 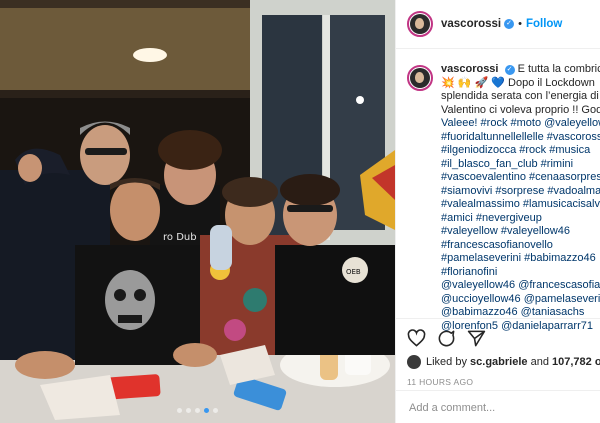 I want to click on svg-text: OEB, so click(x=353, y=272).